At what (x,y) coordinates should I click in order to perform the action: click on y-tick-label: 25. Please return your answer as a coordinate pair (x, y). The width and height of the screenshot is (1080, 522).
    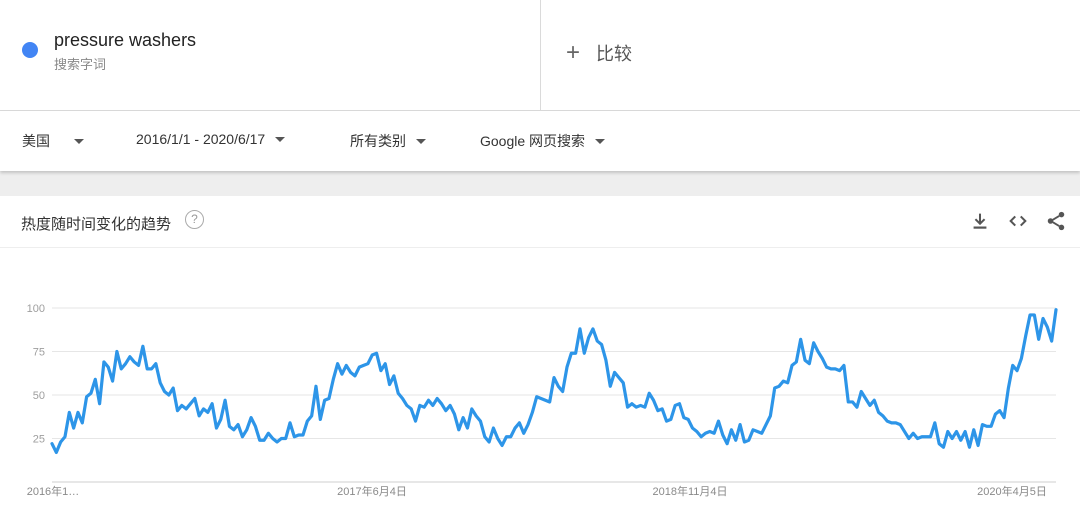
    Looking at the image, I should click on (39, 440).